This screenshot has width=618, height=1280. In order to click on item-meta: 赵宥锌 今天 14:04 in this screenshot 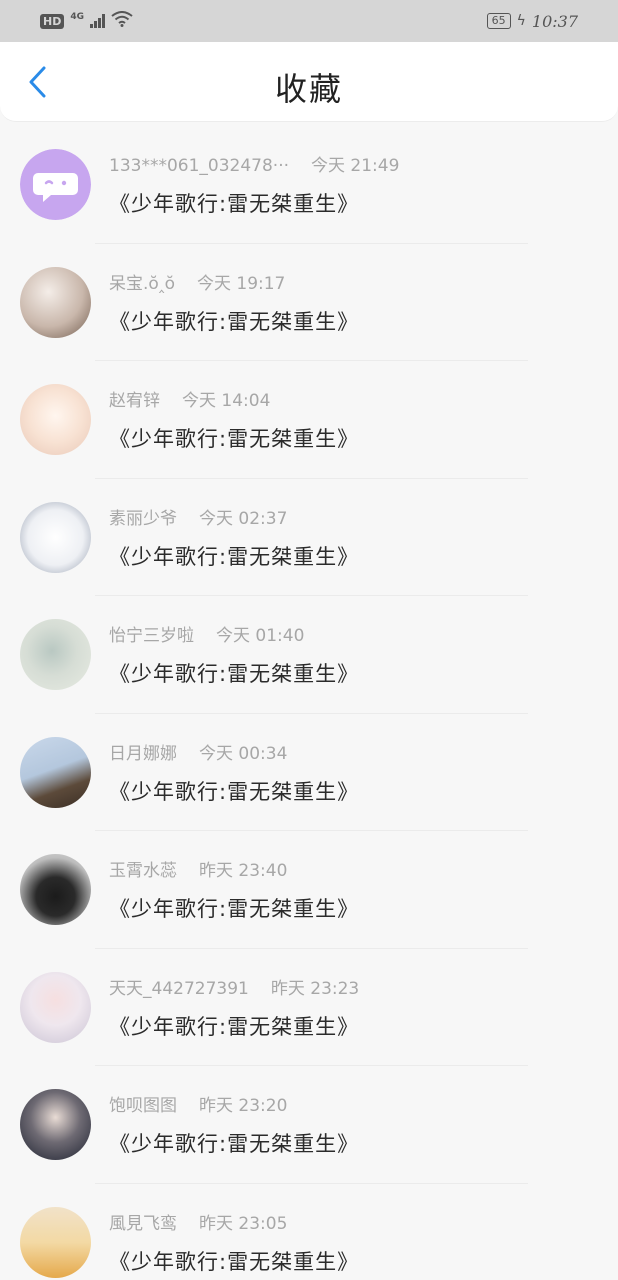, I will do `click(363, 398)`.